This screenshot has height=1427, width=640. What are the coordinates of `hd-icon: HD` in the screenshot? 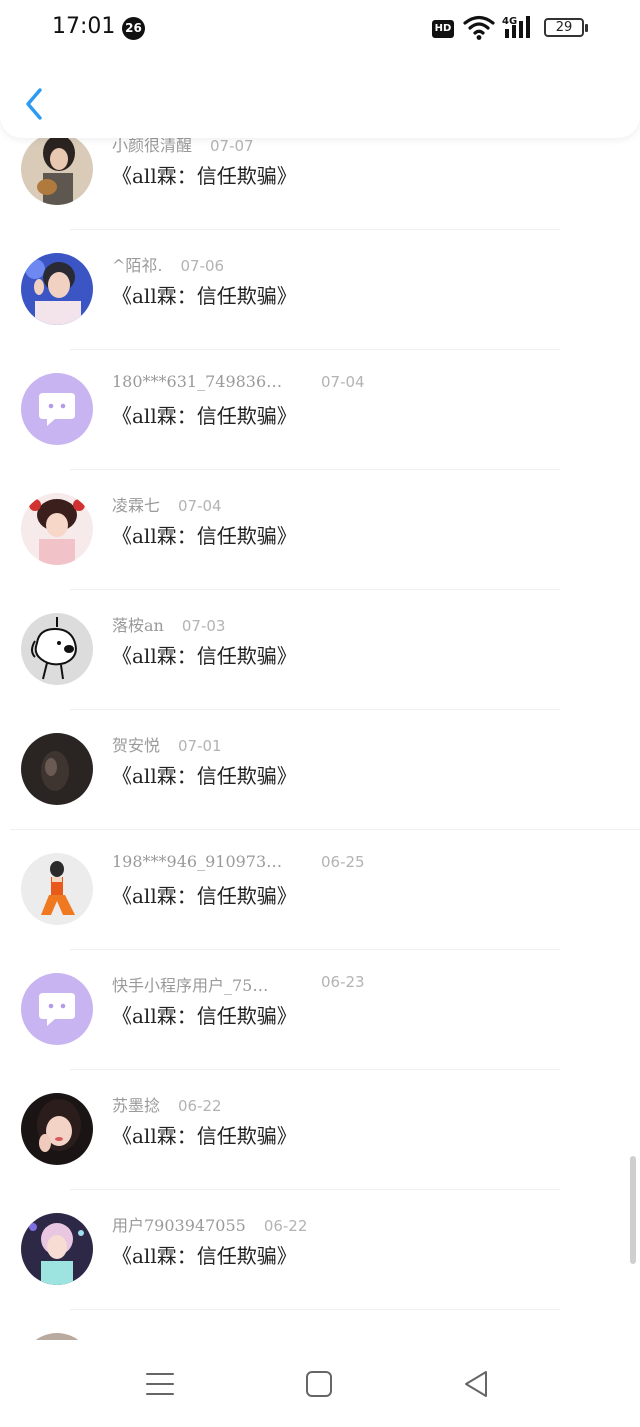 It's located at (443, 29).